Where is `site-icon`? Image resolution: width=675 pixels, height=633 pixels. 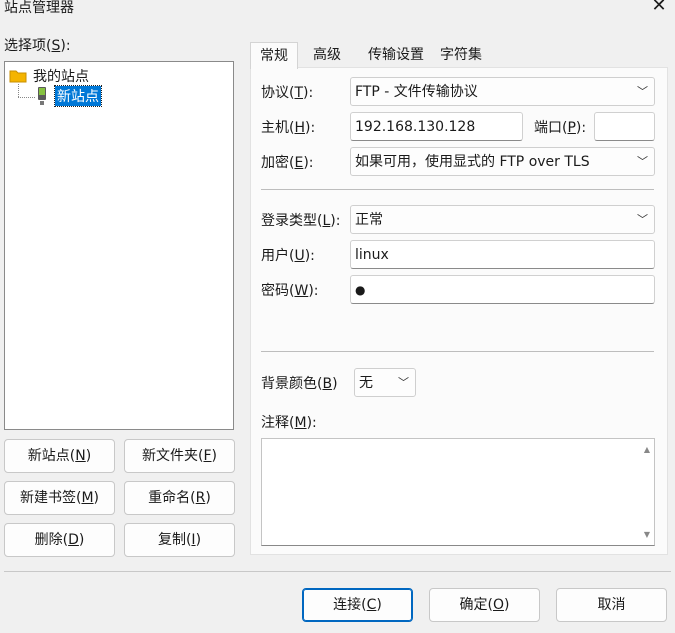
site-icon is located at coordinates (42, 96).